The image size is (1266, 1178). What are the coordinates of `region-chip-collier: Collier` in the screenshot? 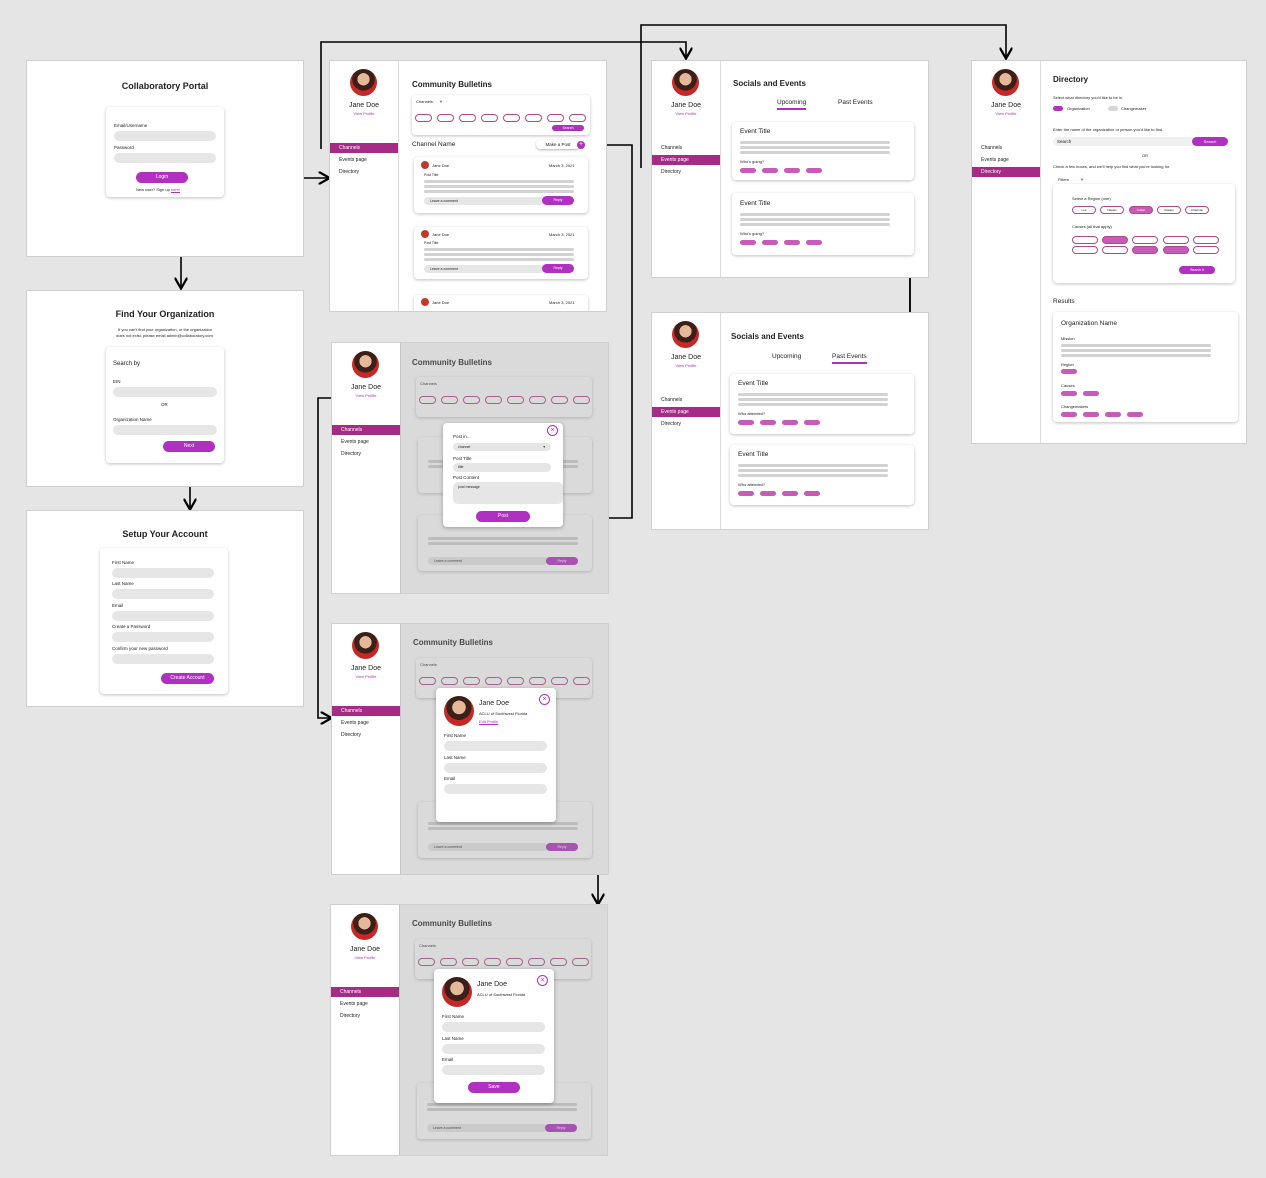 It's located at (1141, 210).